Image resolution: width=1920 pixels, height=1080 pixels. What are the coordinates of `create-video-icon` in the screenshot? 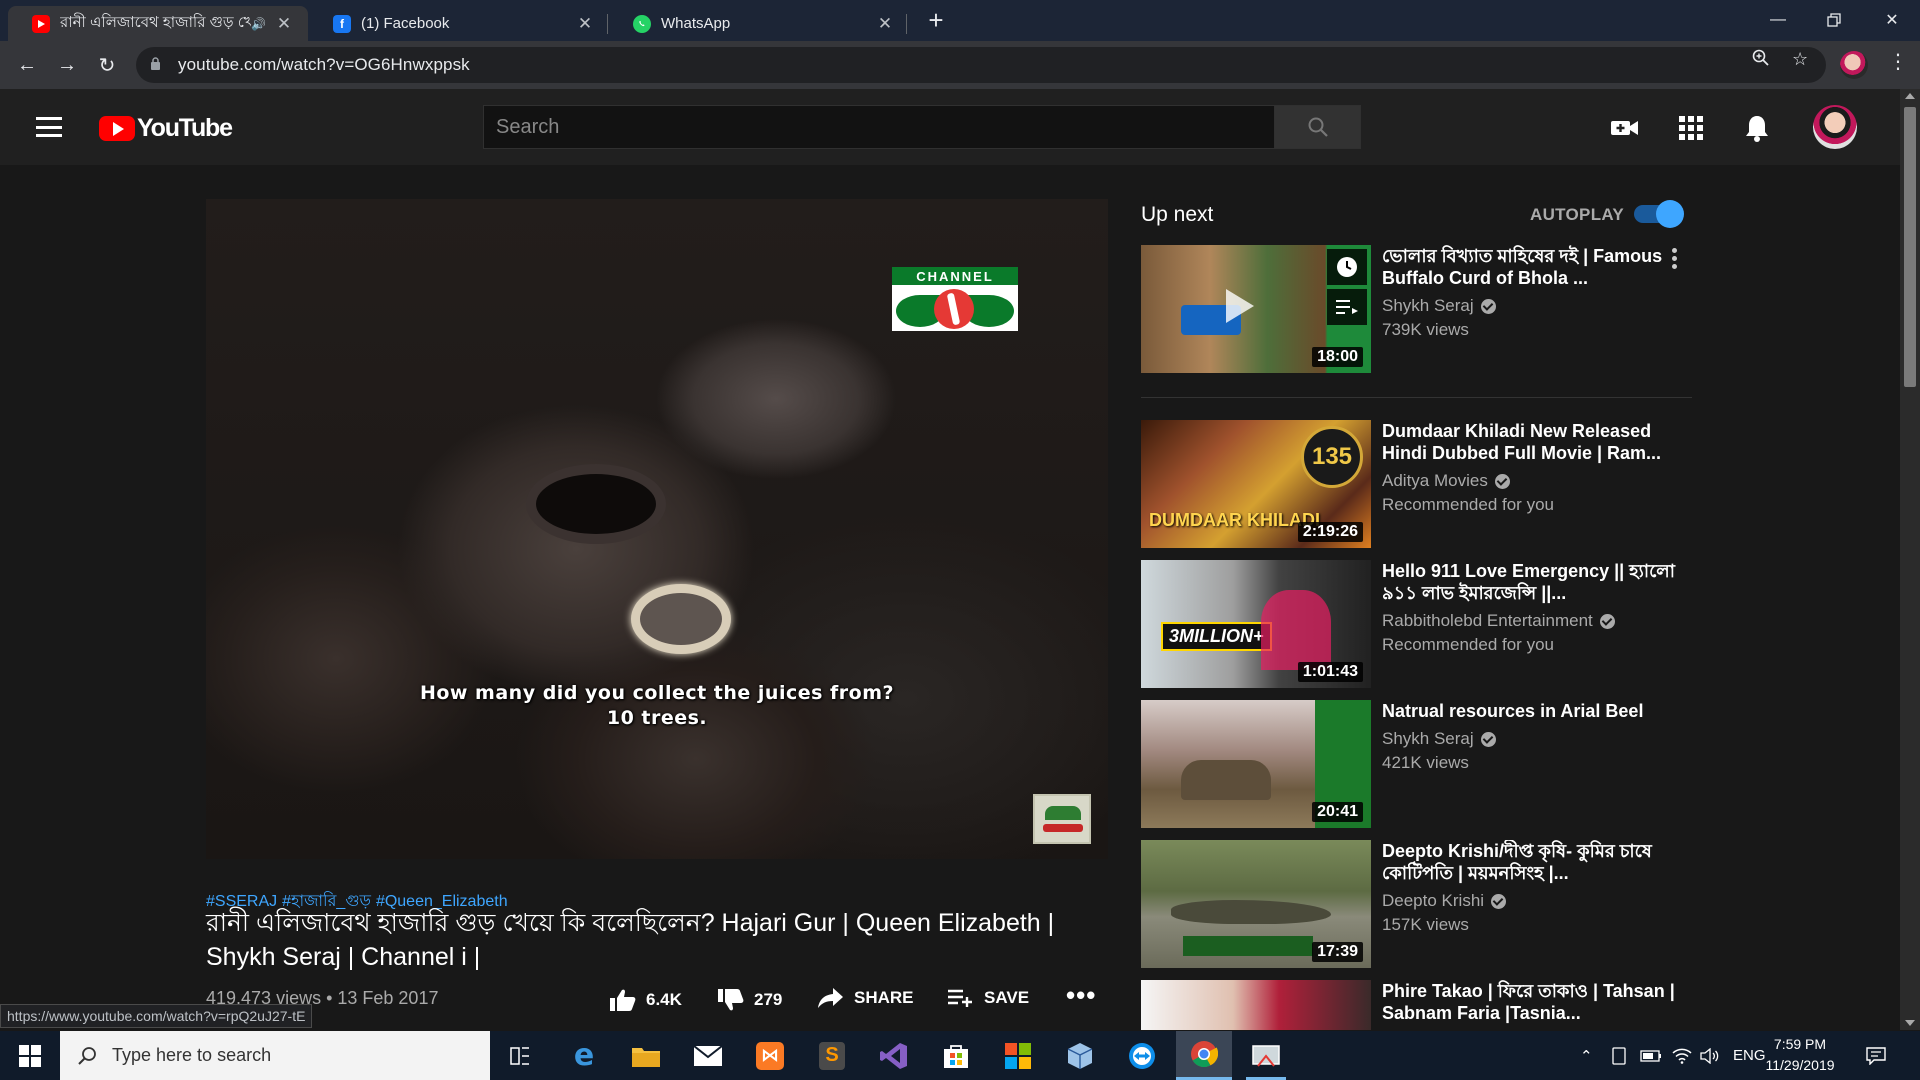 It's located at (1625, 128).